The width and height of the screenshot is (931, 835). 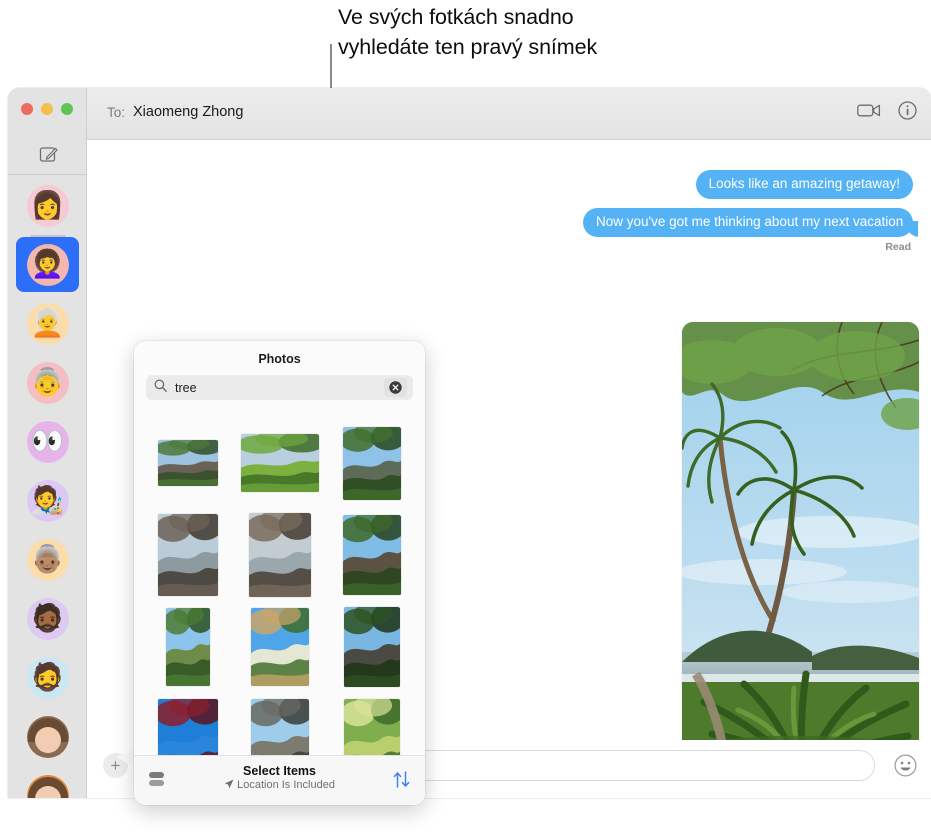 I want to click on message-bubble: Looks like an amazing getaway!, so click(x=804, y=184).